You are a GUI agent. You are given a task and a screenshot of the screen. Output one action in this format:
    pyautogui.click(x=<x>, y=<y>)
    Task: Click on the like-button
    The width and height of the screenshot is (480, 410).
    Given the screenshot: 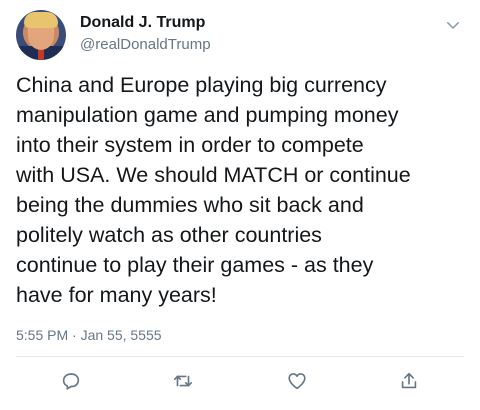 What is the action you would take?
    pyautogui.click(x=297, y=383)
    